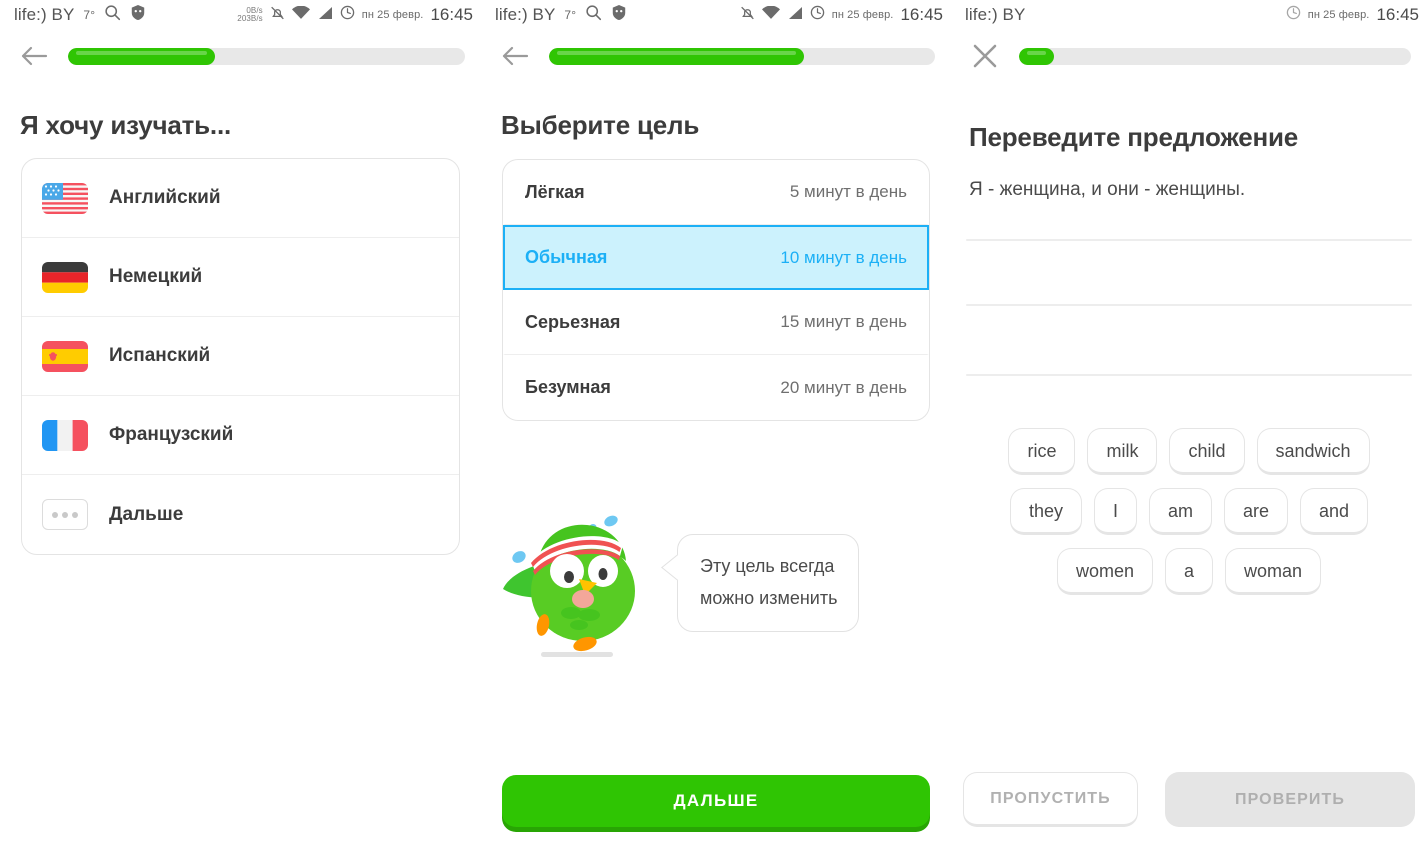 Image resolution: width=1427 pixels, height=849 pixels. What do you see at coordinates (1189, 375) in the screenshot?
I see `answer-line` at bounding box center [1189, 375].